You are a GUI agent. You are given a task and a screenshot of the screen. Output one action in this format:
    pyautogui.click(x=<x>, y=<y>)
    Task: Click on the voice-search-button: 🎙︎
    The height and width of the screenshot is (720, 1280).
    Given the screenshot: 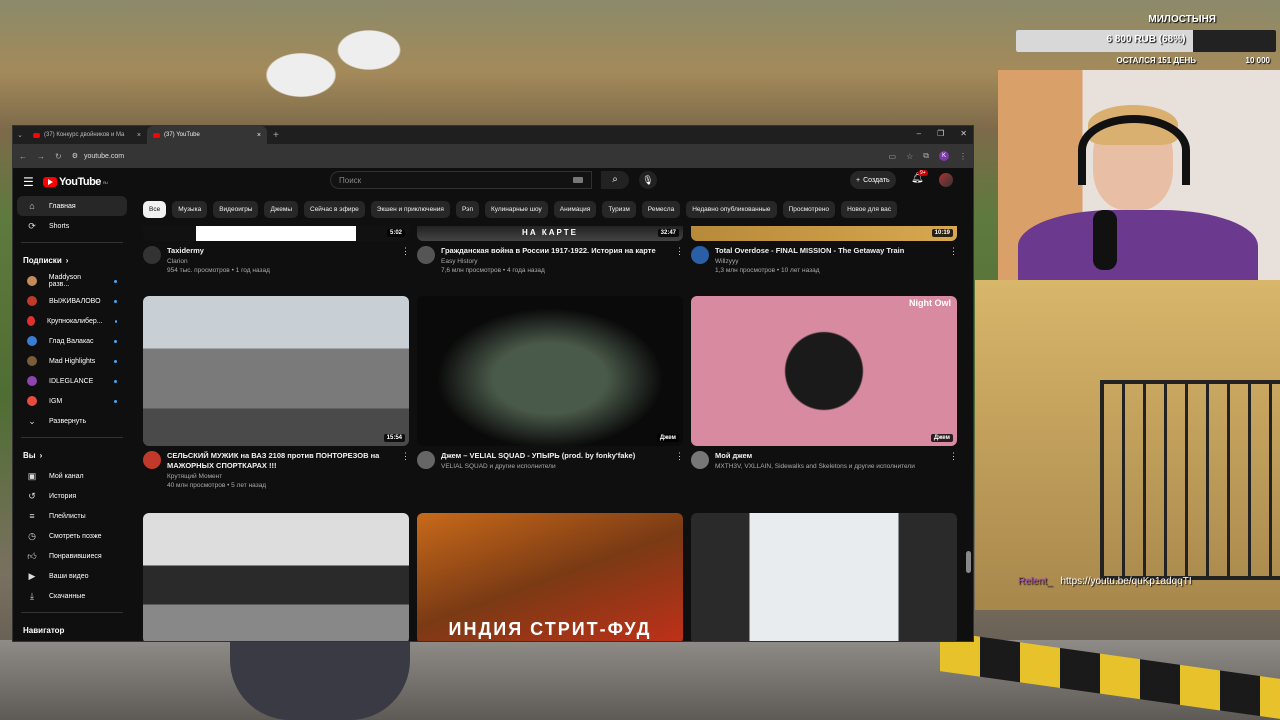 What is the action you would take?
    pyautogui.click(x=648, y=180)
    